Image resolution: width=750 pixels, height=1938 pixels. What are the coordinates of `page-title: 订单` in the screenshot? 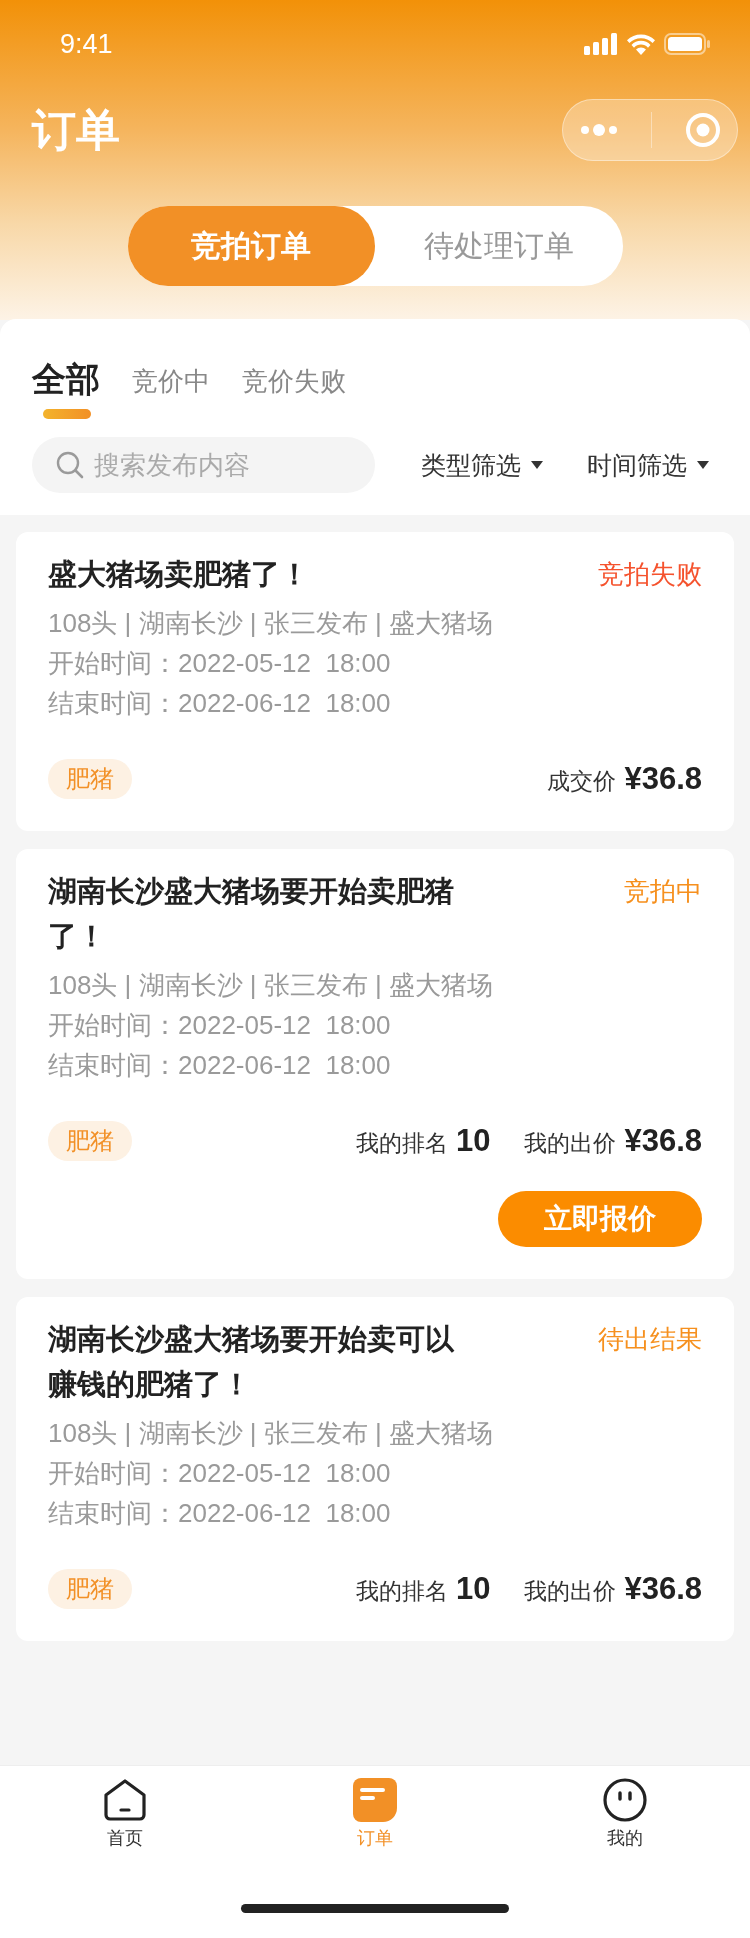 It's located at (76, 129).